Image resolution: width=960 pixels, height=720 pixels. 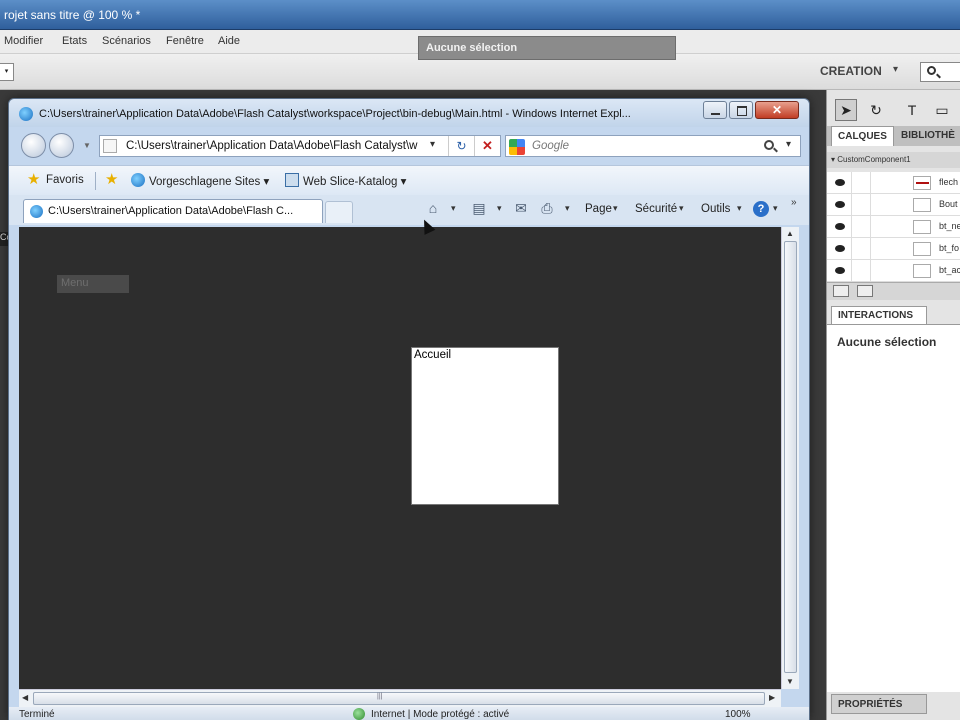 I want to click on new-tab-button, so click(x=339, y=212).